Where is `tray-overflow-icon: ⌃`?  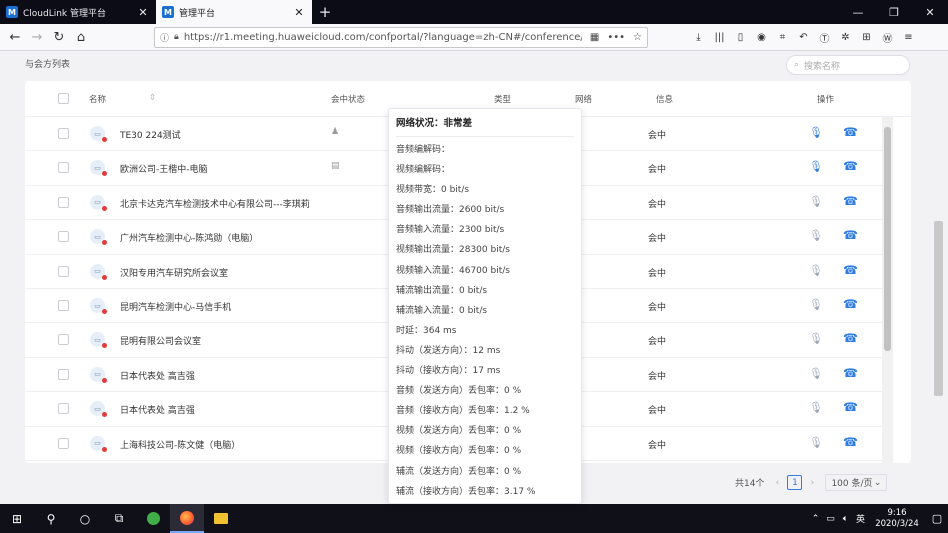 tray-overflow-icon: ⌃ is located at coordinates (815, 519).